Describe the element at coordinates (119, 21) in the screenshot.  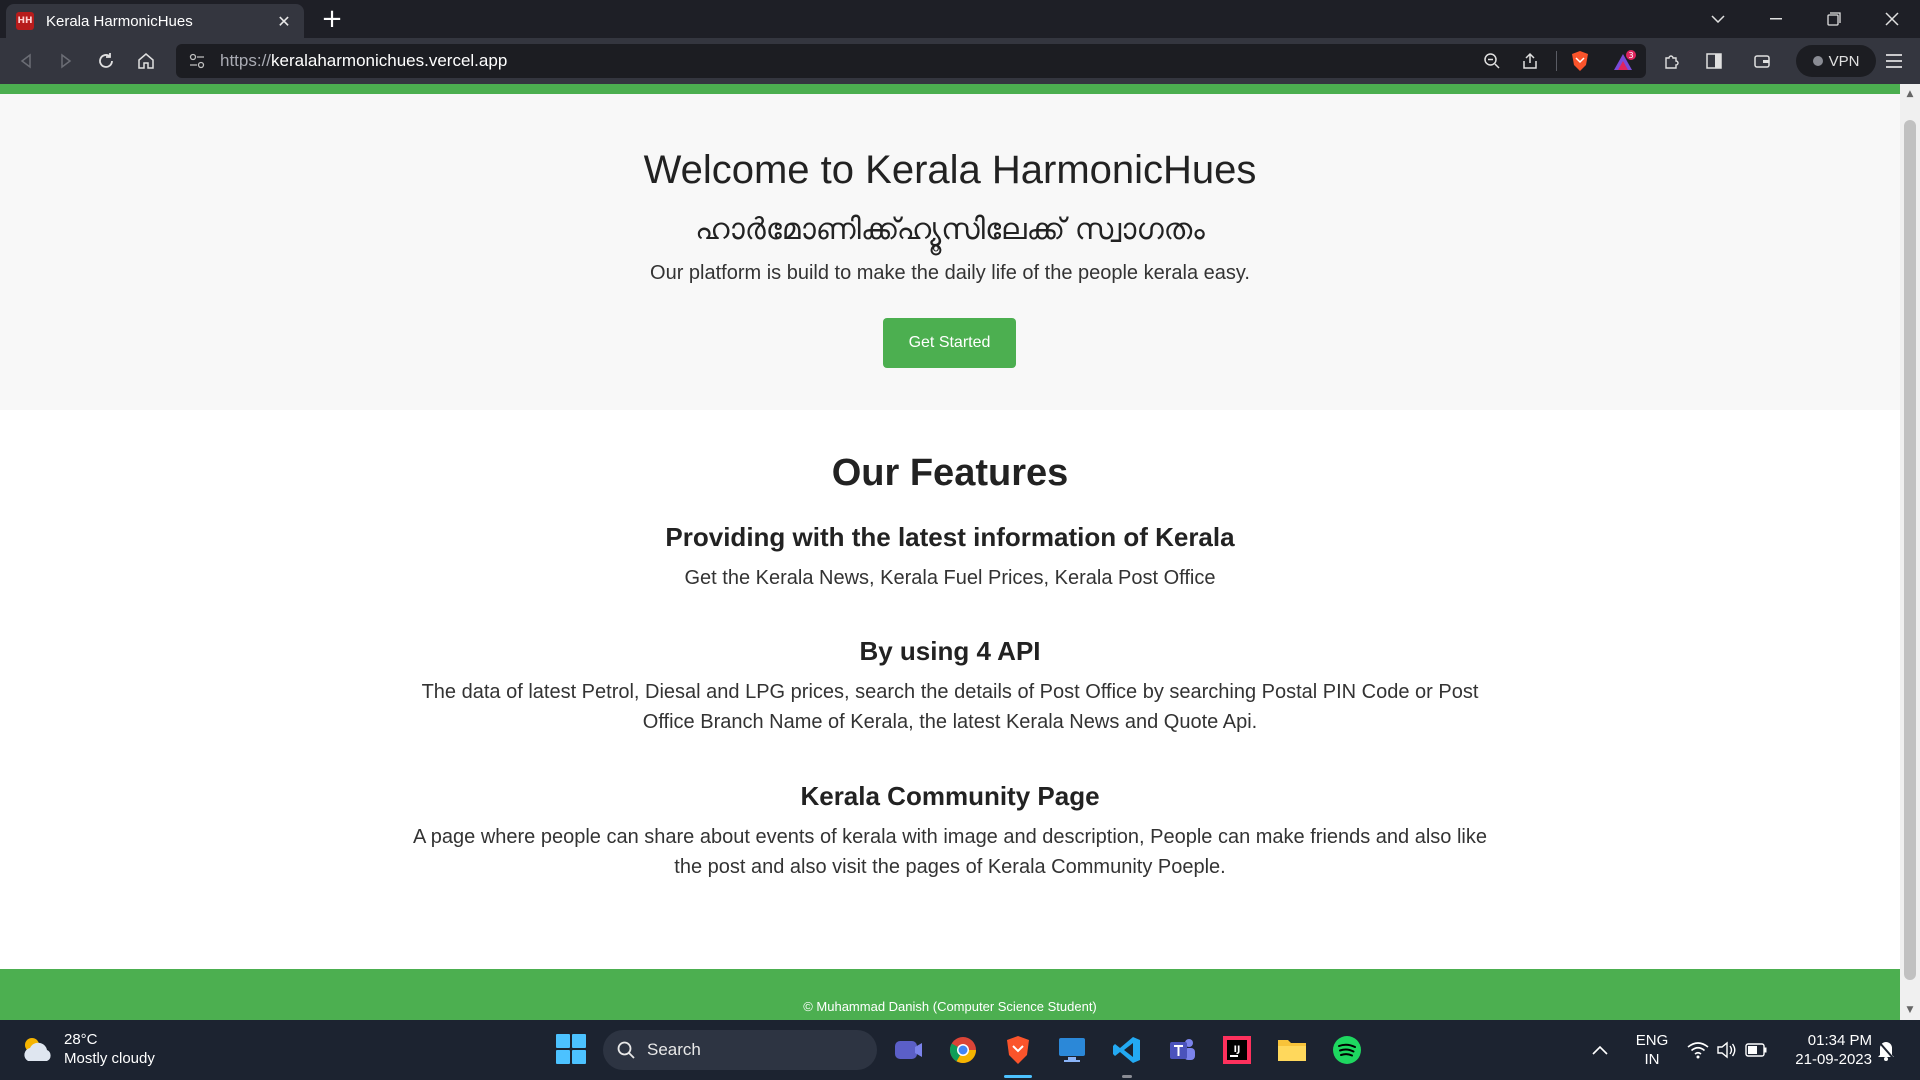
I see `tab-title: Kerala HarmonicHues` at that location.